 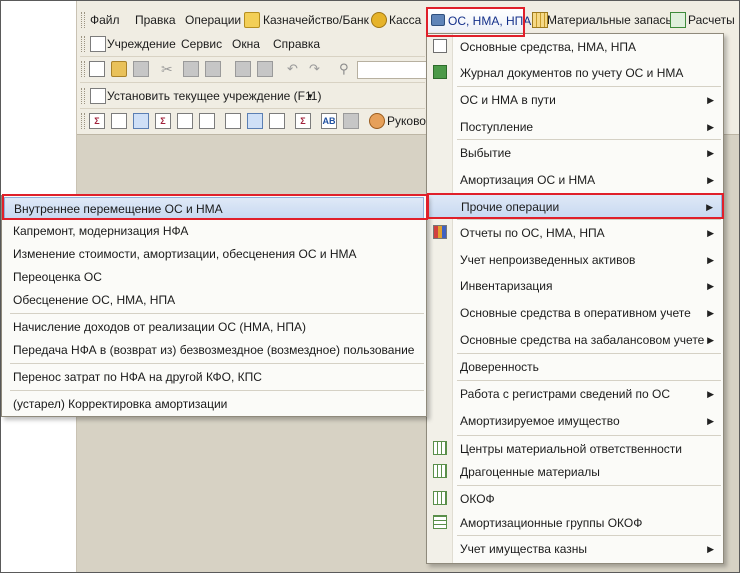 I want to click on submenu-item: Внутреннее перемещение ОС и НМА, so click(x=214, y=208).